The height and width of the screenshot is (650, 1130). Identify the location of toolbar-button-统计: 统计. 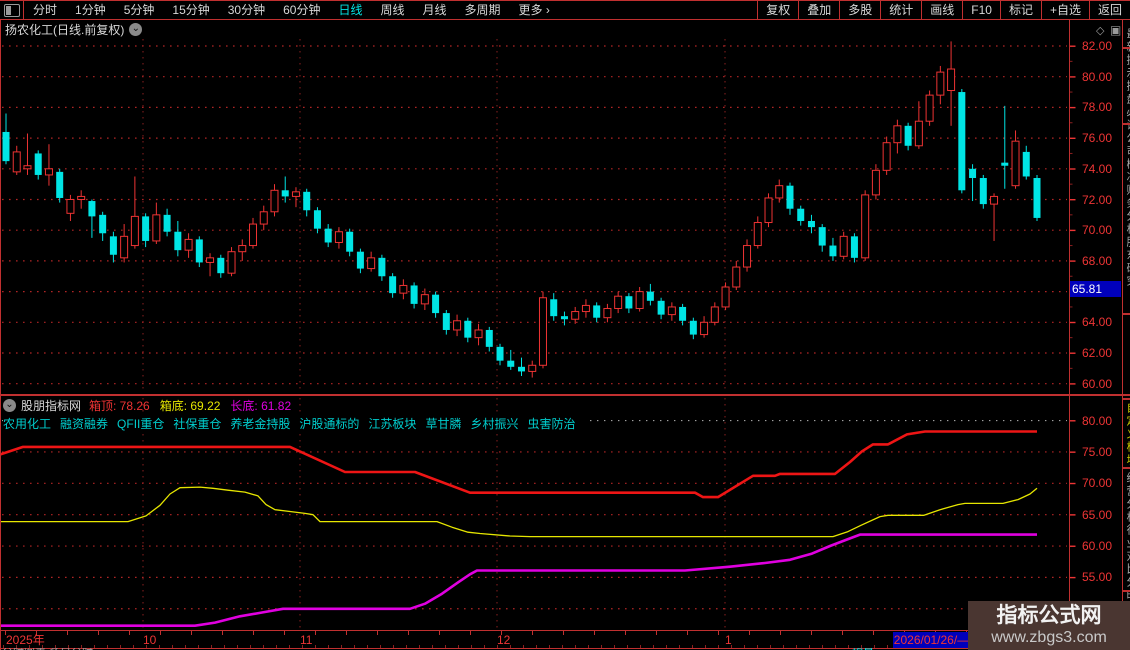
(900, 10).